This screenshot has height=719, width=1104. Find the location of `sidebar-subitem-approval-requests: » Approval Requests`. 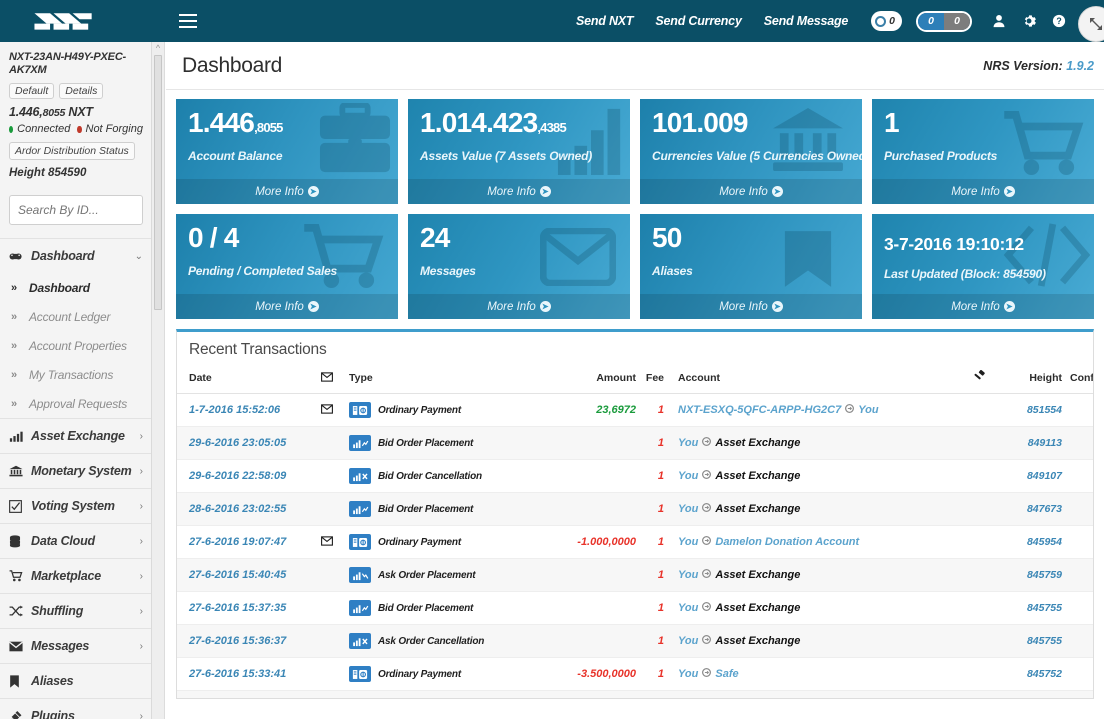

sidebar-subitem-approval-requests: » Approval Requests is located at coordinates (76, 403).